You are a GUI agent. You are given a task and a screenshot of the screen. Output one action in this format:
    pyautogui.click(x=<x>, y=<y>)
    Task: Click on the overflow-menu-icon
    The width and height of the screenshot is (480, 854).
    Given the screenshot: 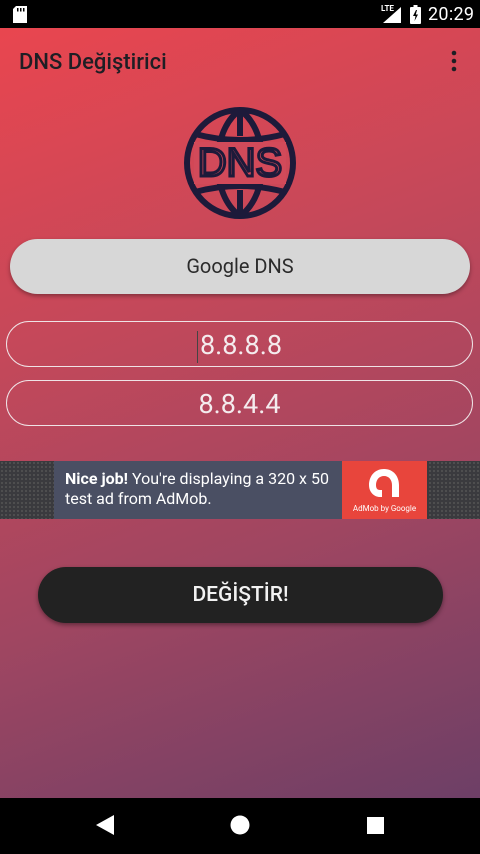 What is the action you would take?
    pyautogui.click(x=454, y=61)
    